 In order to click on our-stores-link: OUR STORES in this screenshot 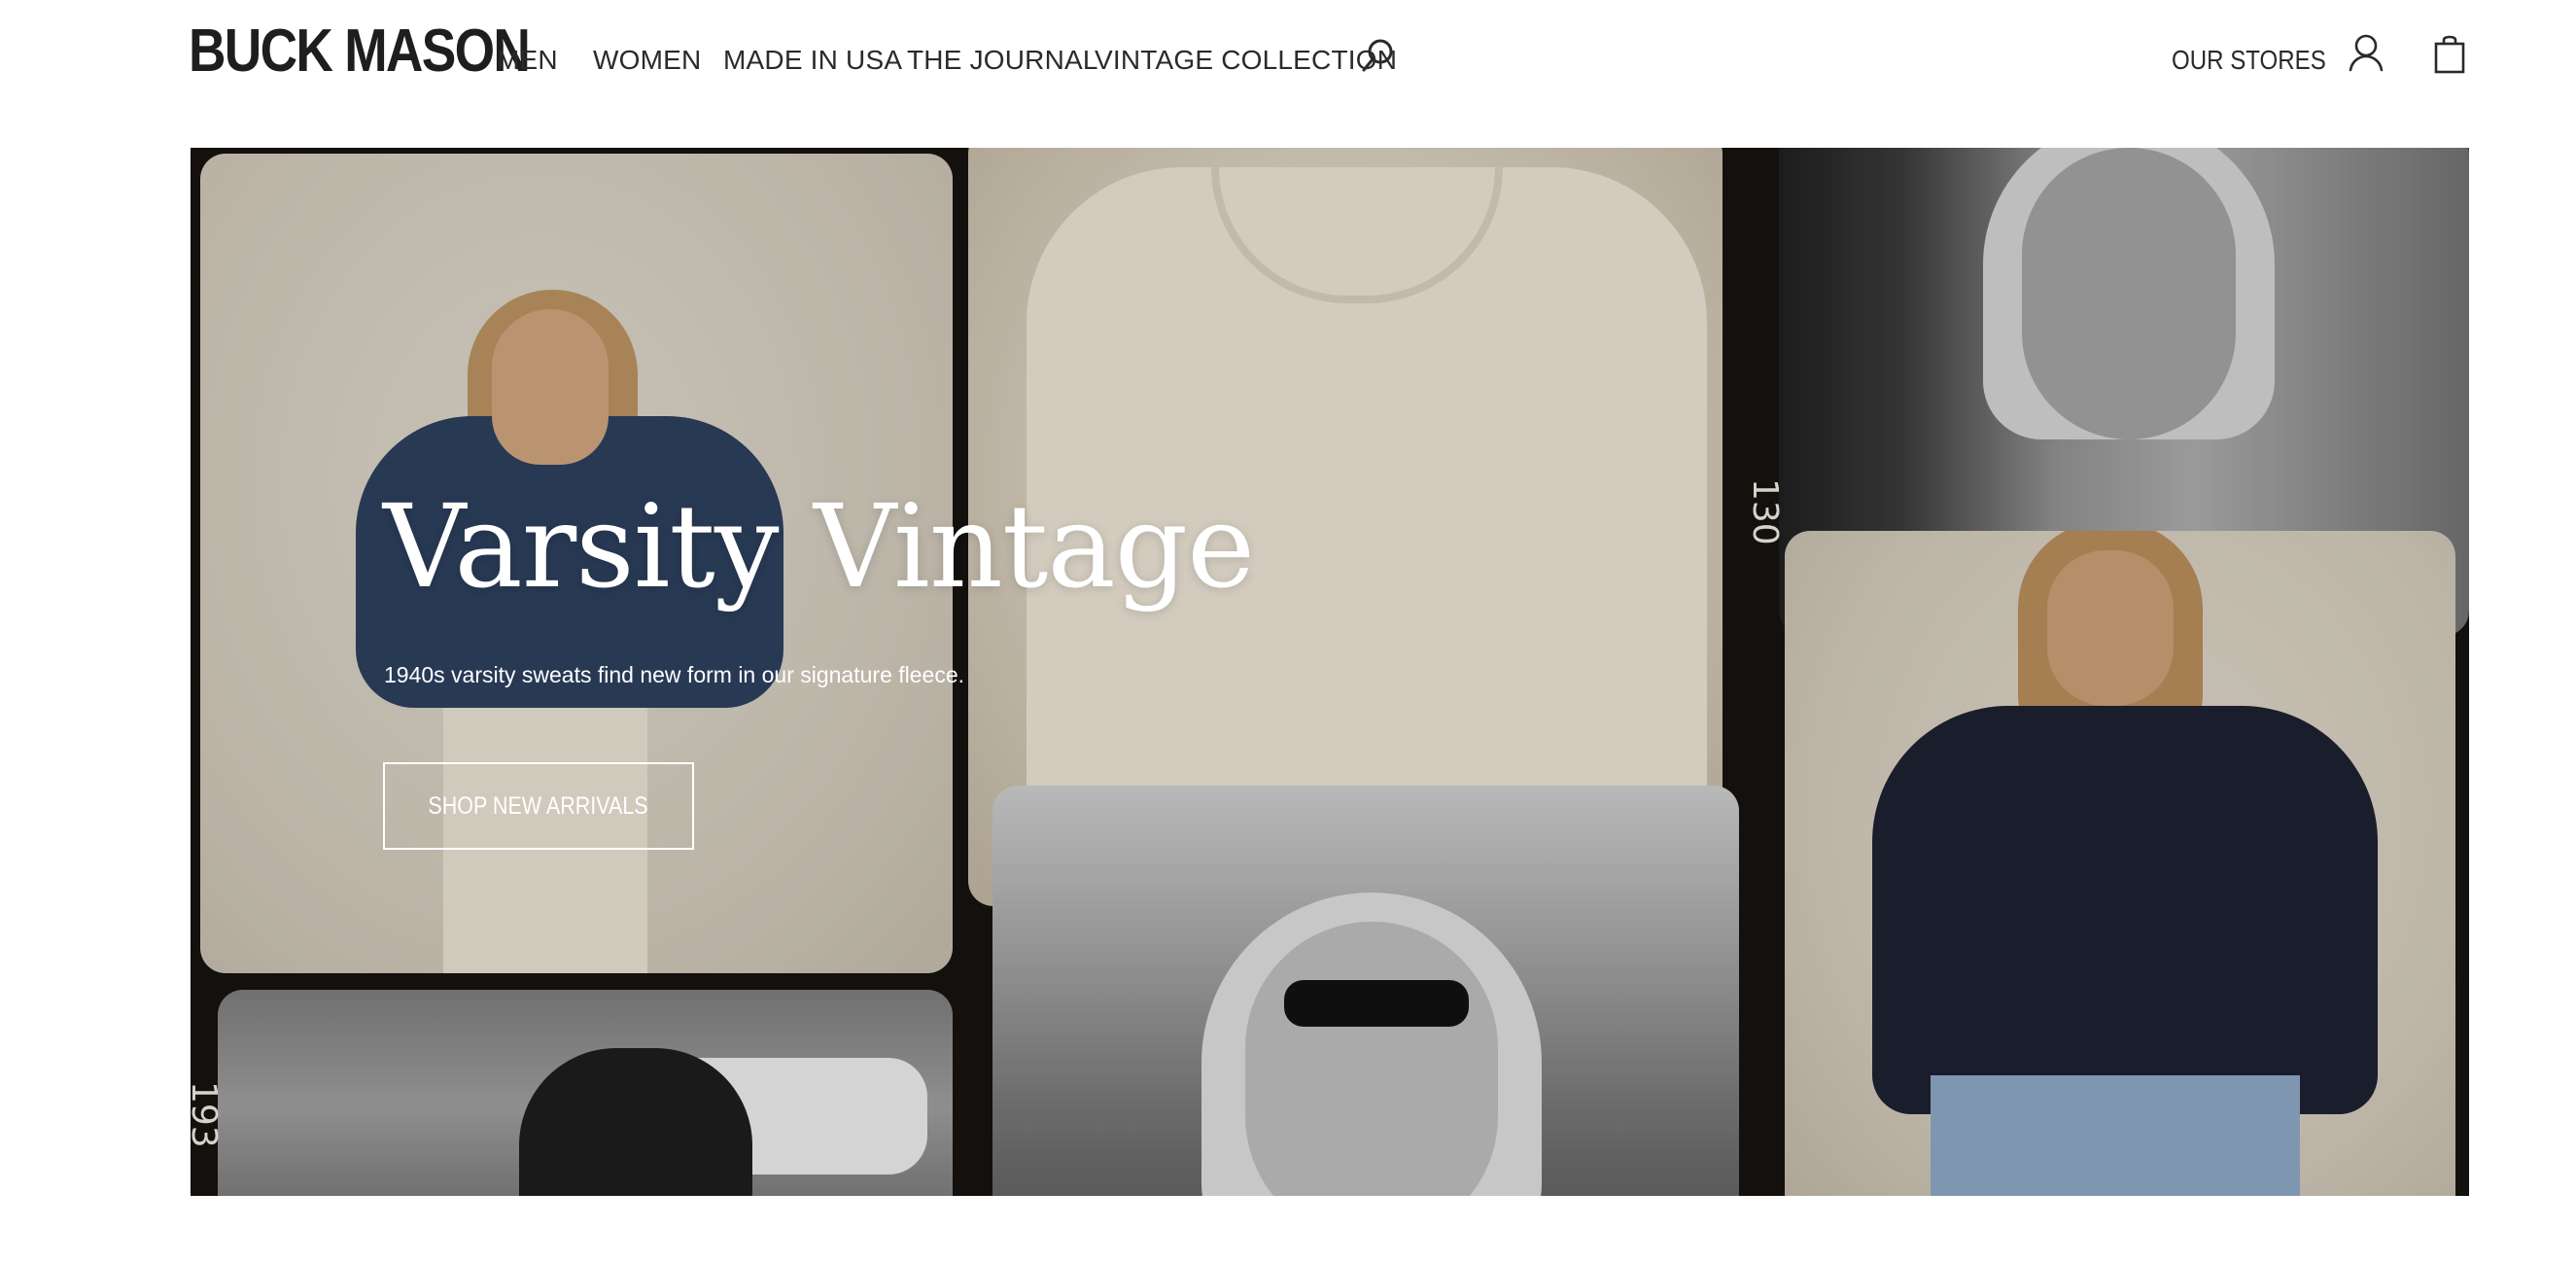, I will do `click(2249, 61)`.